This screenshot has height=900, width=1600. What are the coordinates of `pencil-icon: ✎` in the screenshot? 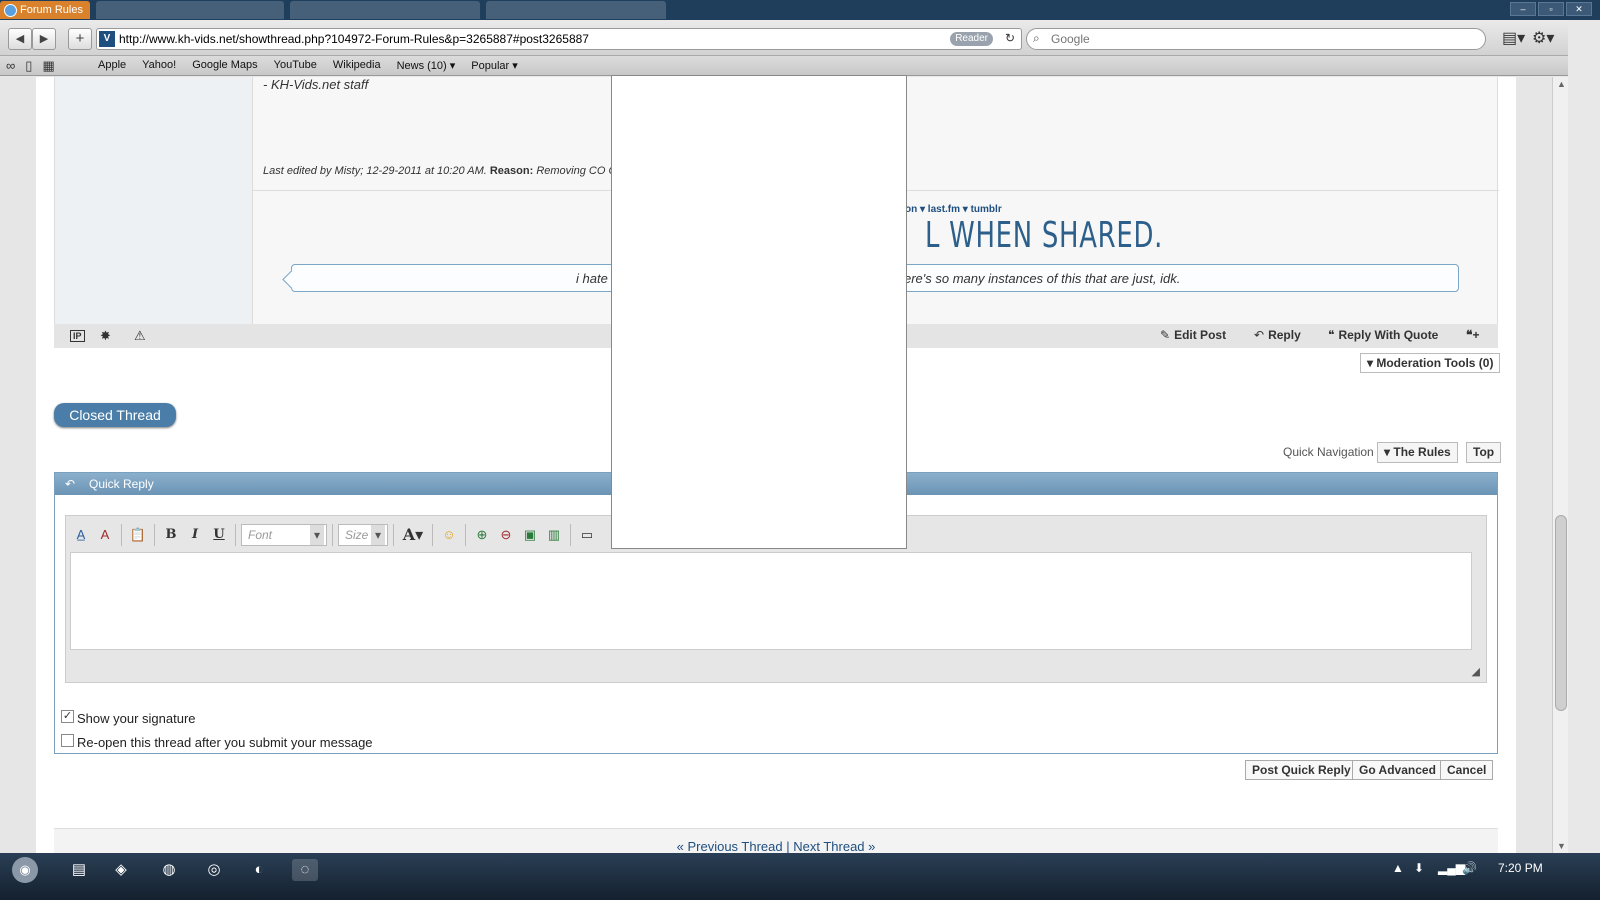 It's located at (1165, 335).